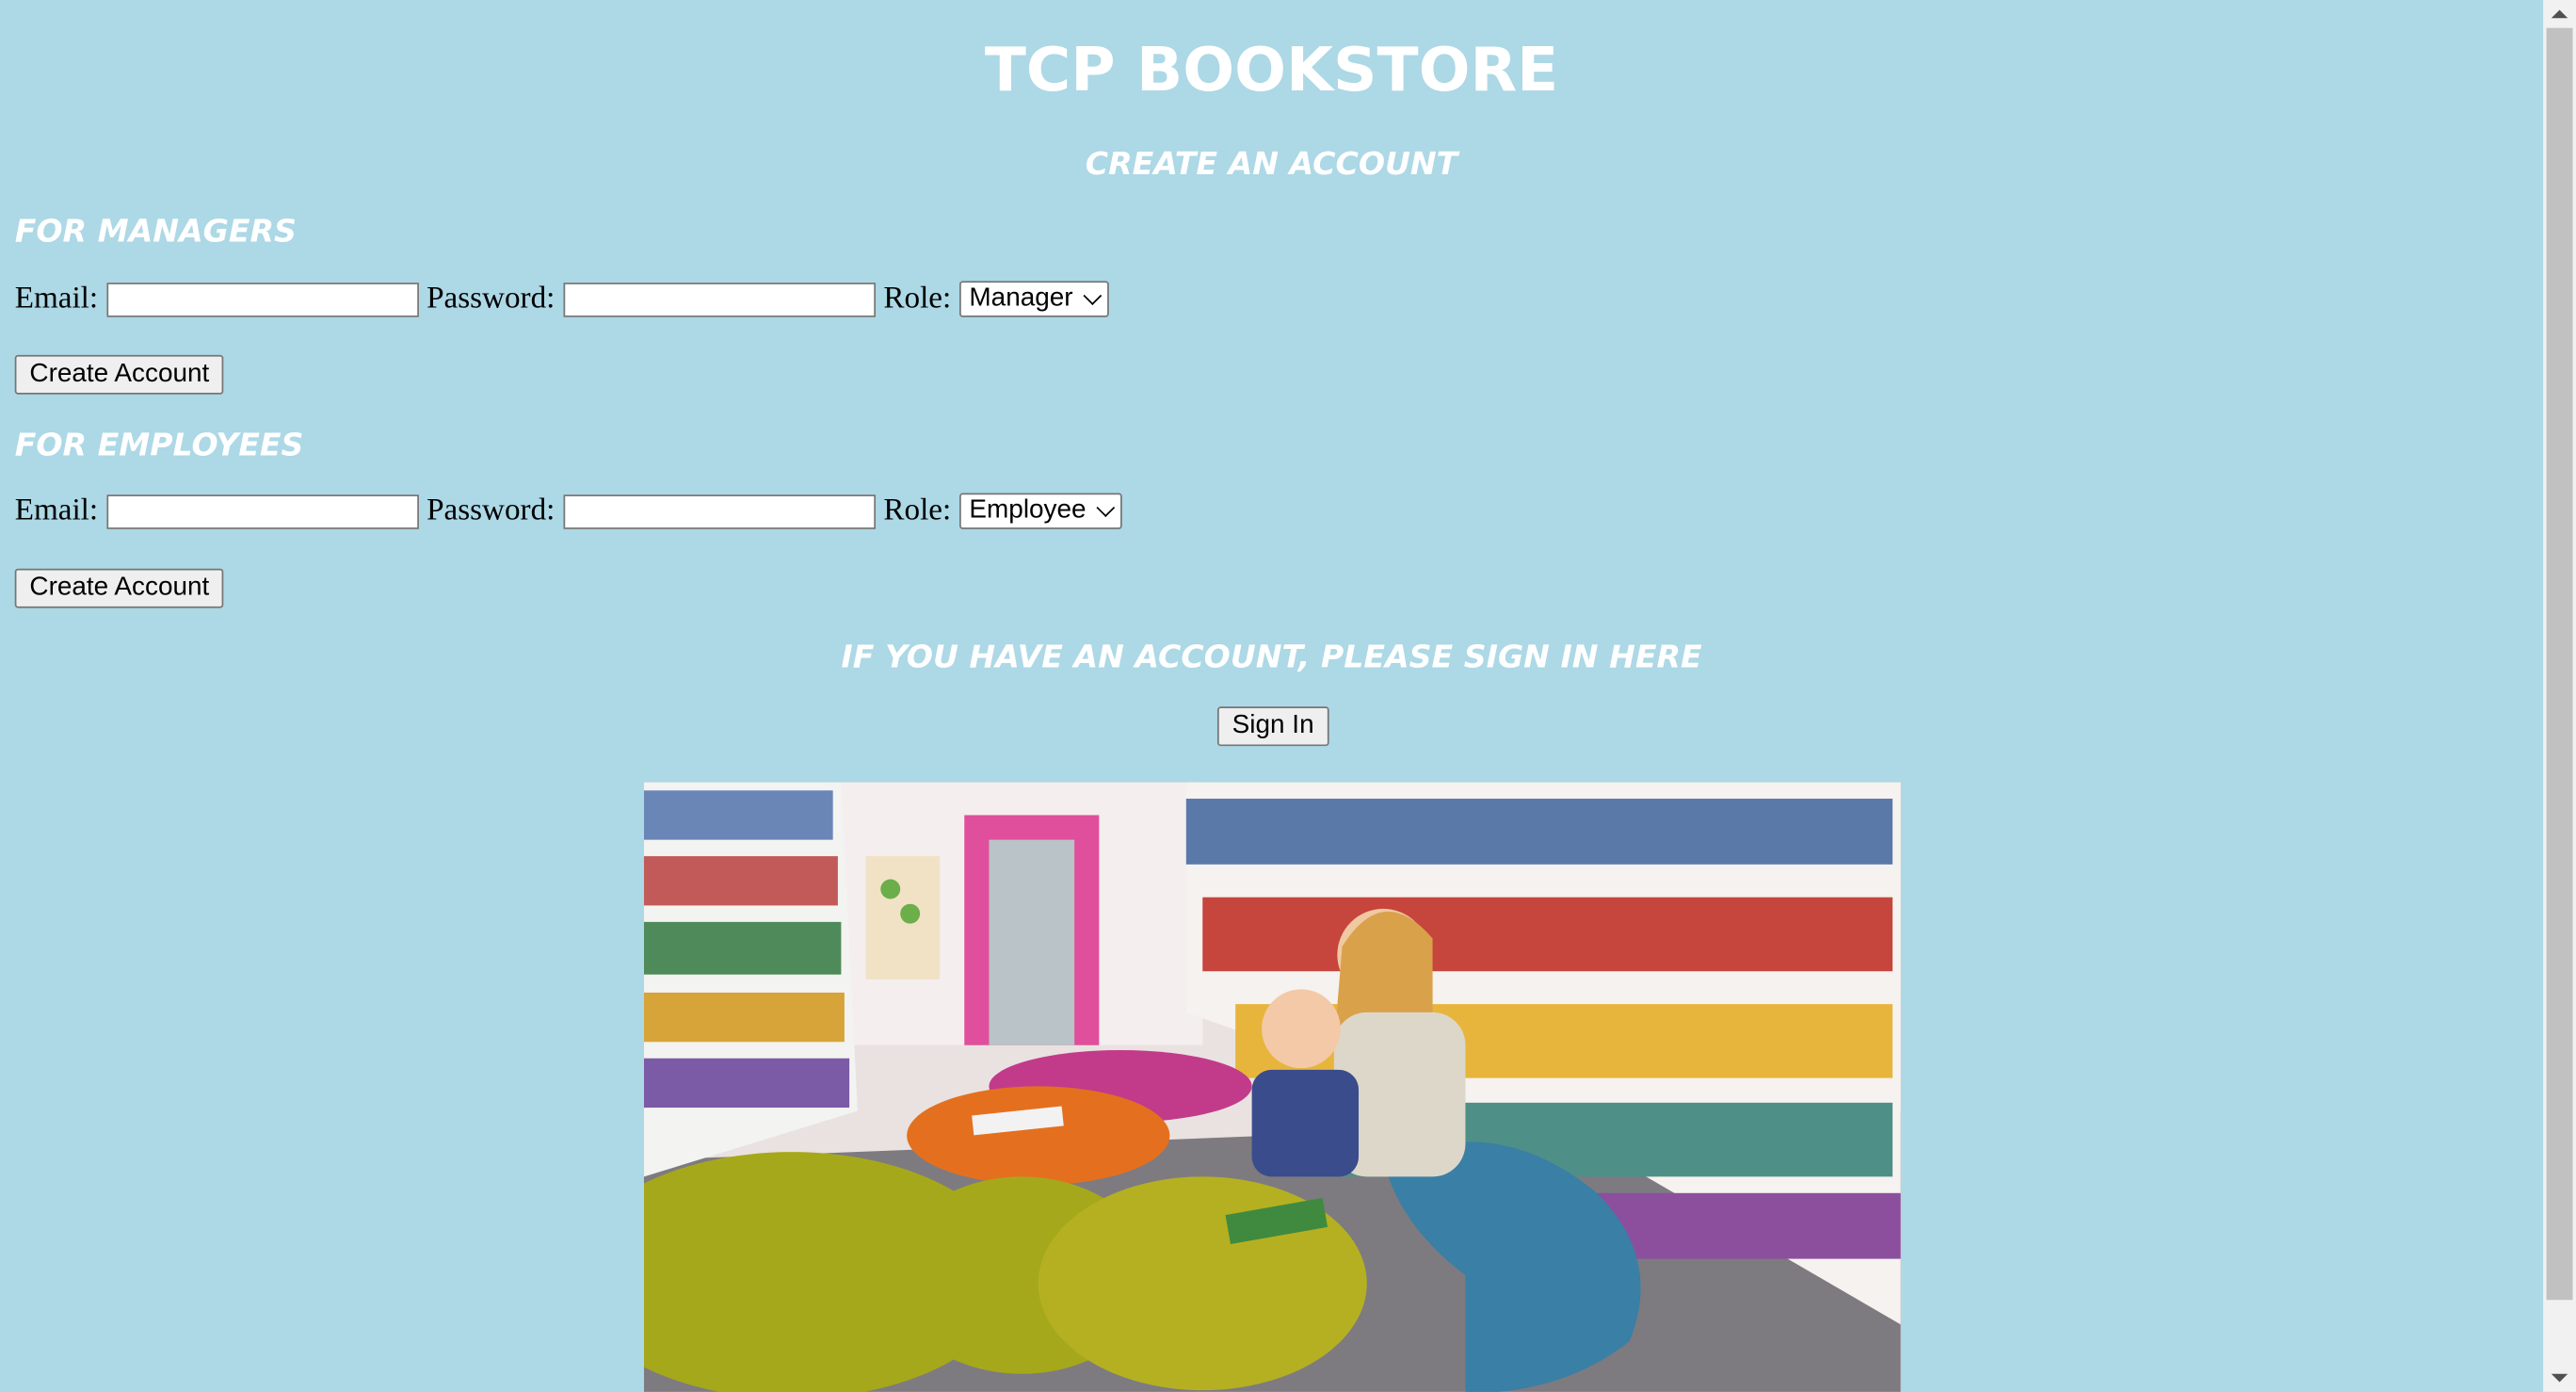 The height and width of the screenshot is (1392, 2576). I want to click on employees-create-account-button: Create Account, so click(119, 588).